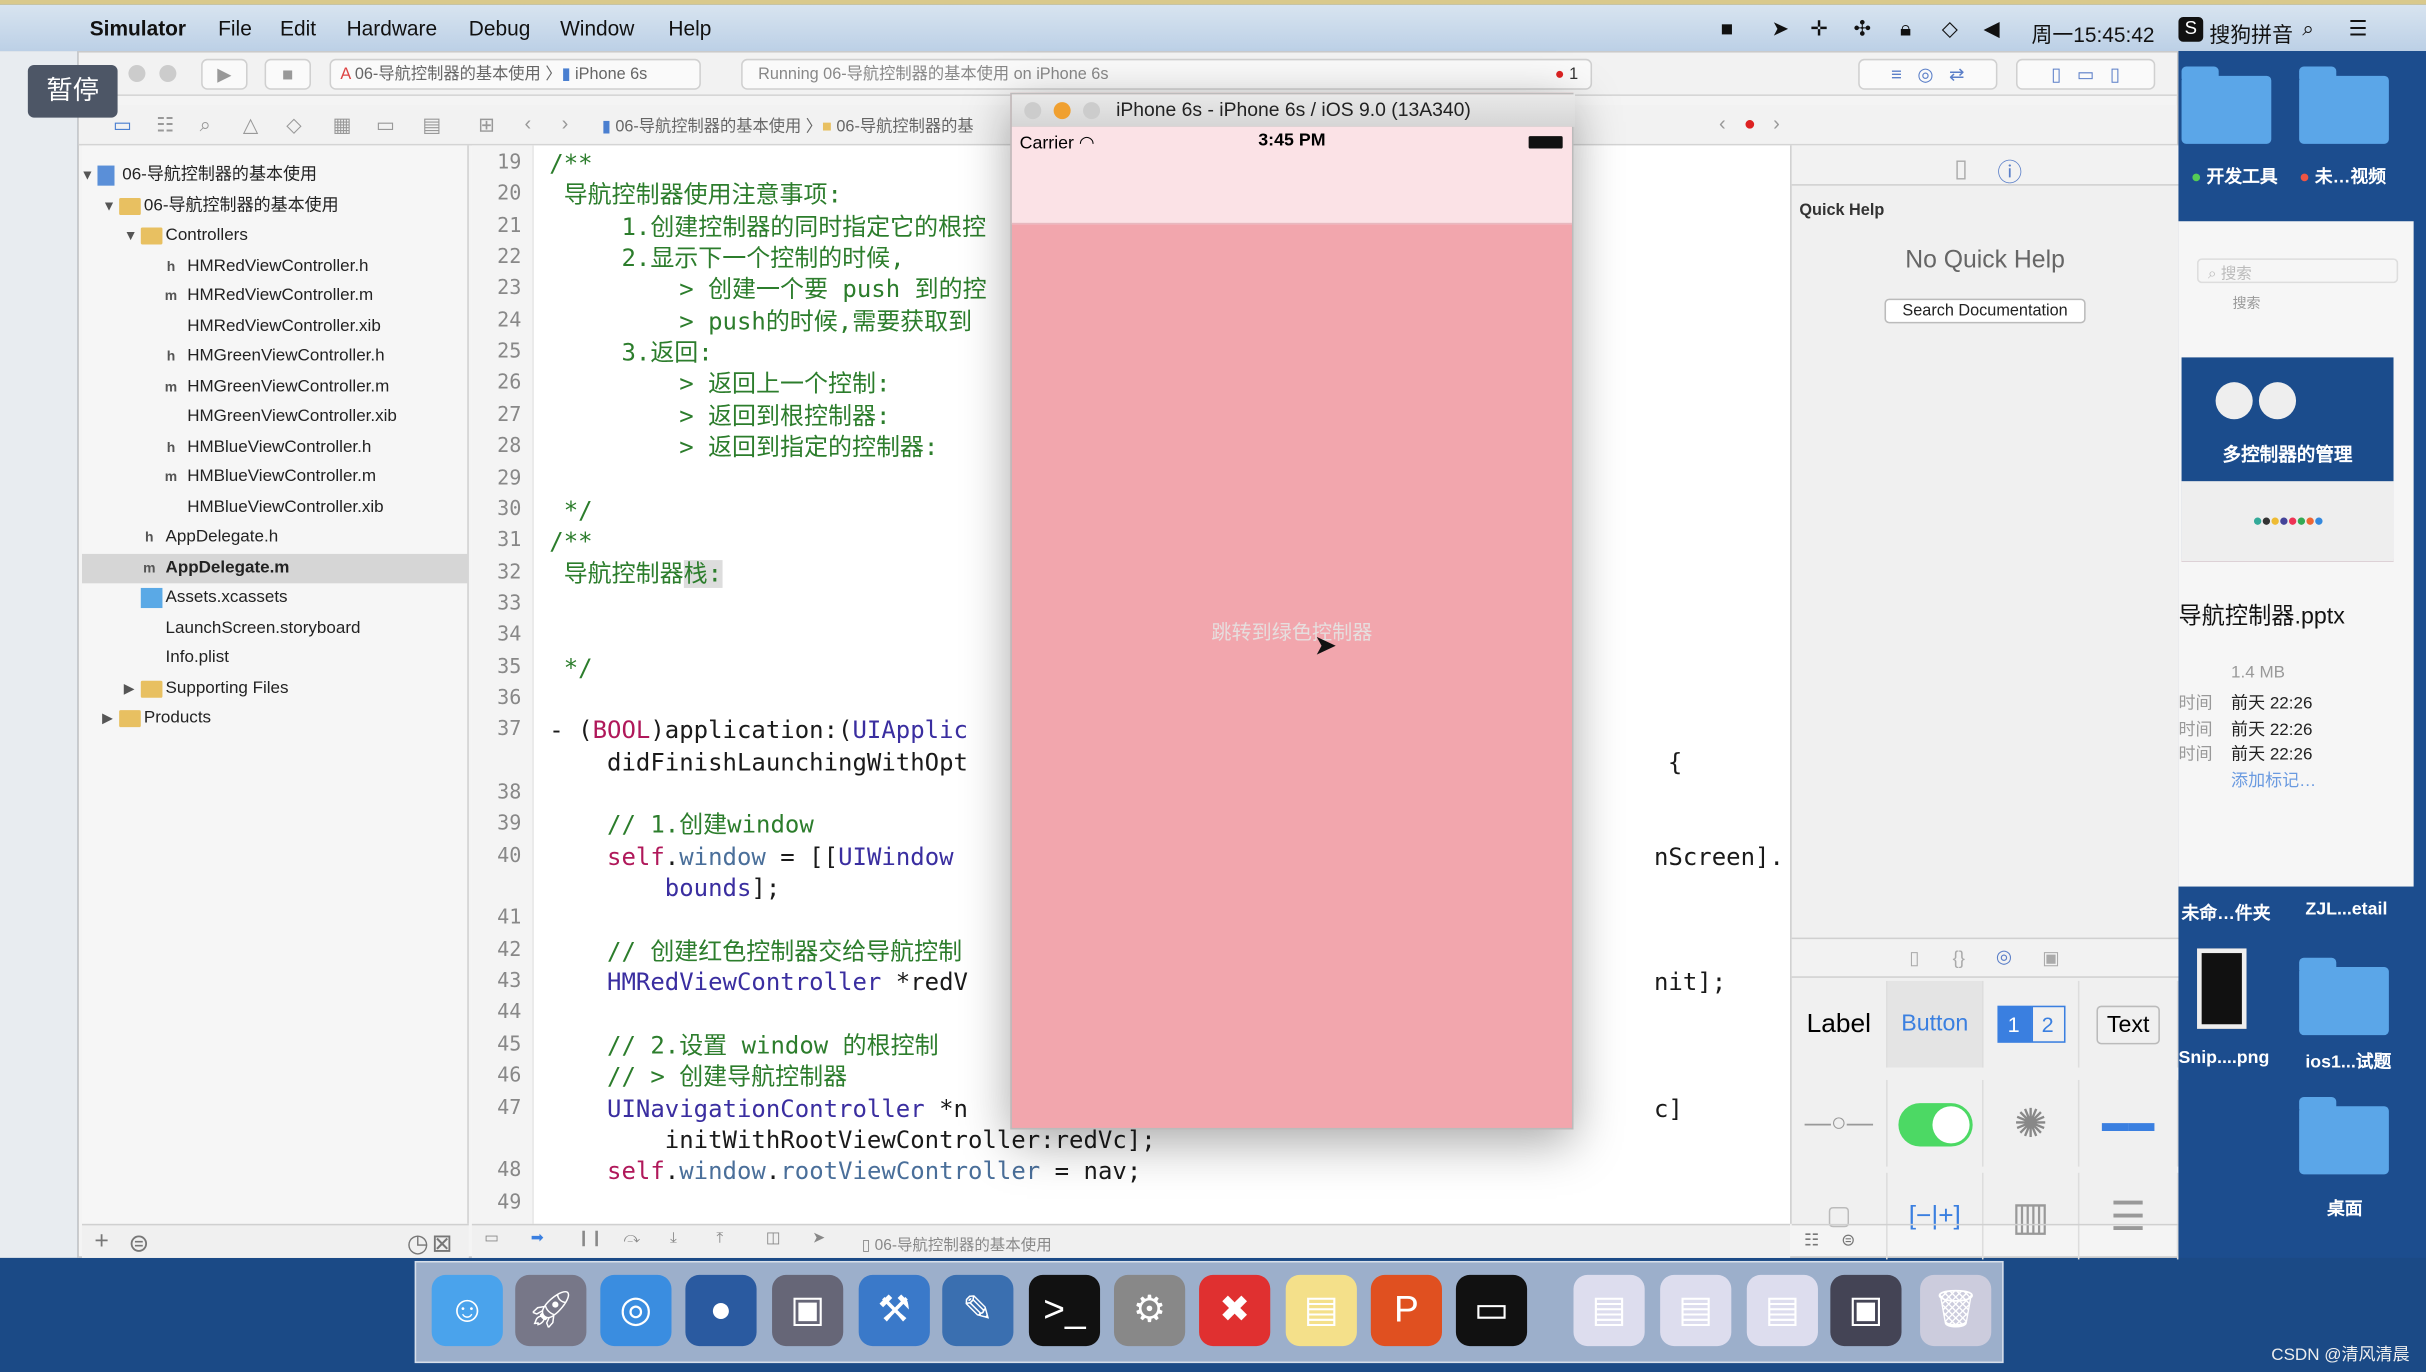  Describe the element at coordinates (392, 28) in the screenshot. I see `menu-hardware: Hardware` at that location.